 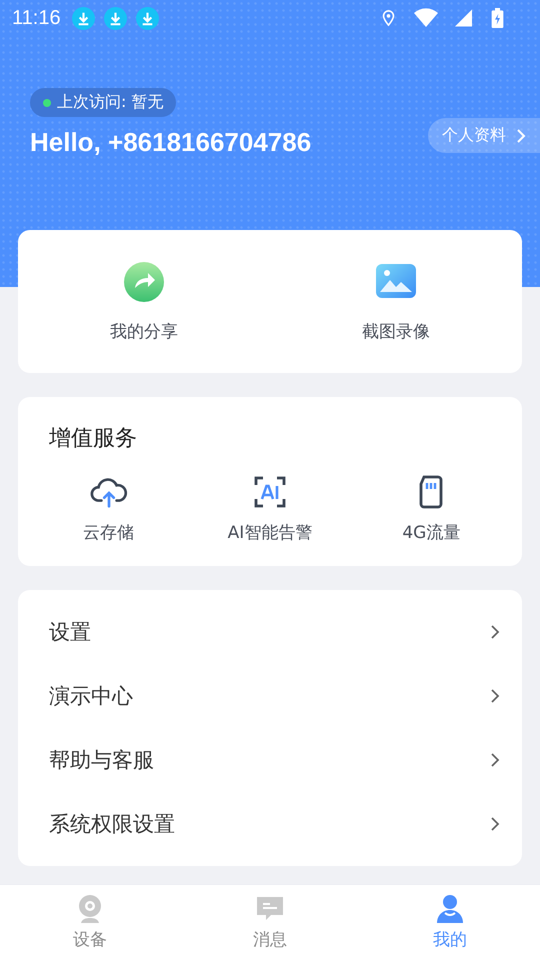 What do you see at coordinates (396, 301) in the screenshot?
I see `quick-action: 截图录像` at bounding box center [396, 301].